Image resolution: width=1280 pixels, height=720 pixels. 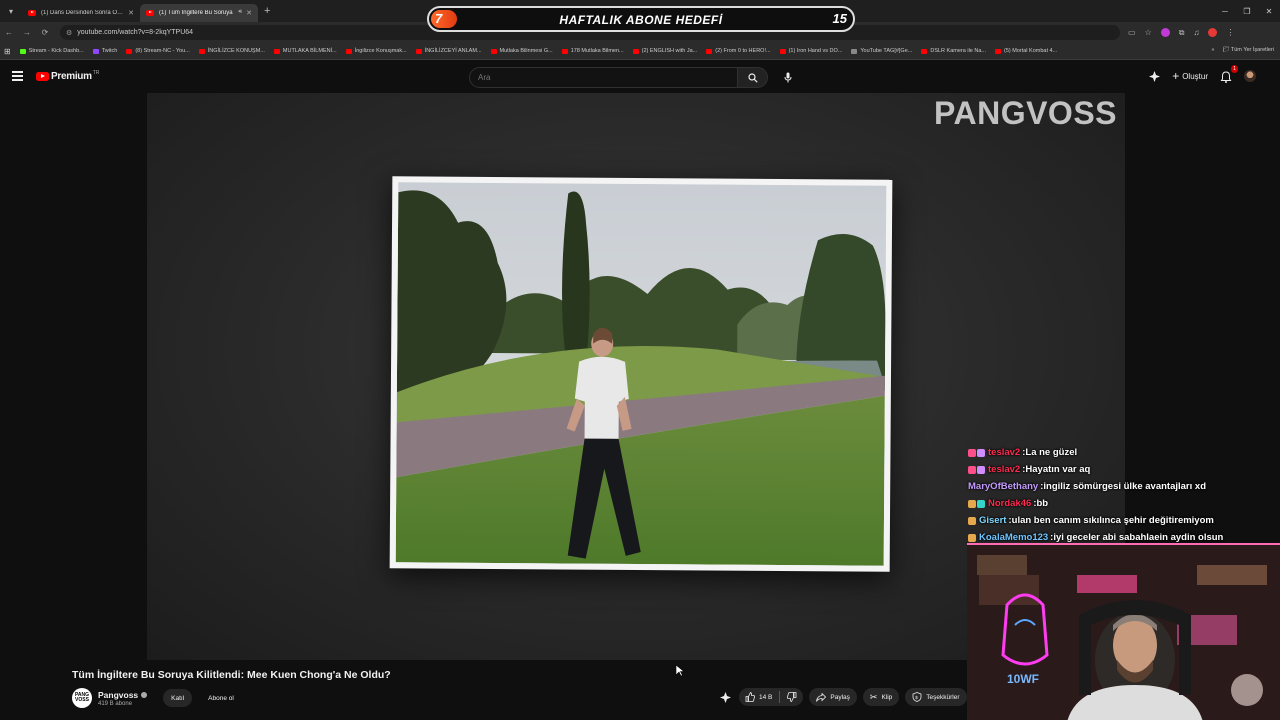 What do you see at coordinates (178, 698) in the screenshot?
I see `join-button: Katıl` at bounding box center [178, 698].